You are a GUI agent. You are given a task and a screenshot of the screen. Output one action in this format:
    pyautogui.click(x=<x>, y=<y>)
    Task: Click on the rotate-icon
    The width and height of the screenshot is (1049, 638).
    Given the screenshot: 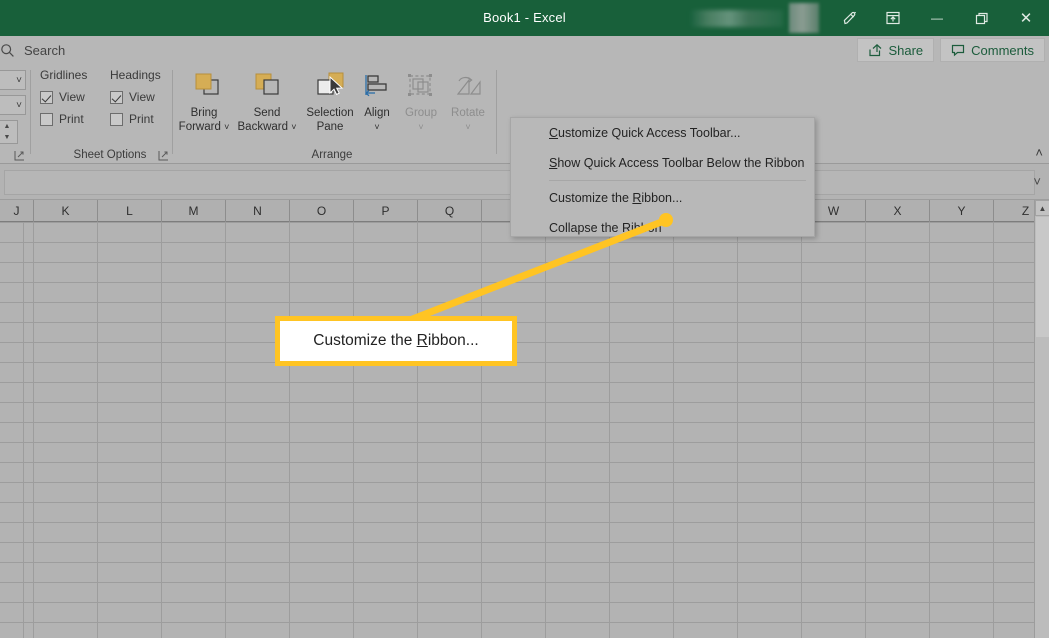 What is the action you would take?
    pyautogui.click(x=468, y=86)
    